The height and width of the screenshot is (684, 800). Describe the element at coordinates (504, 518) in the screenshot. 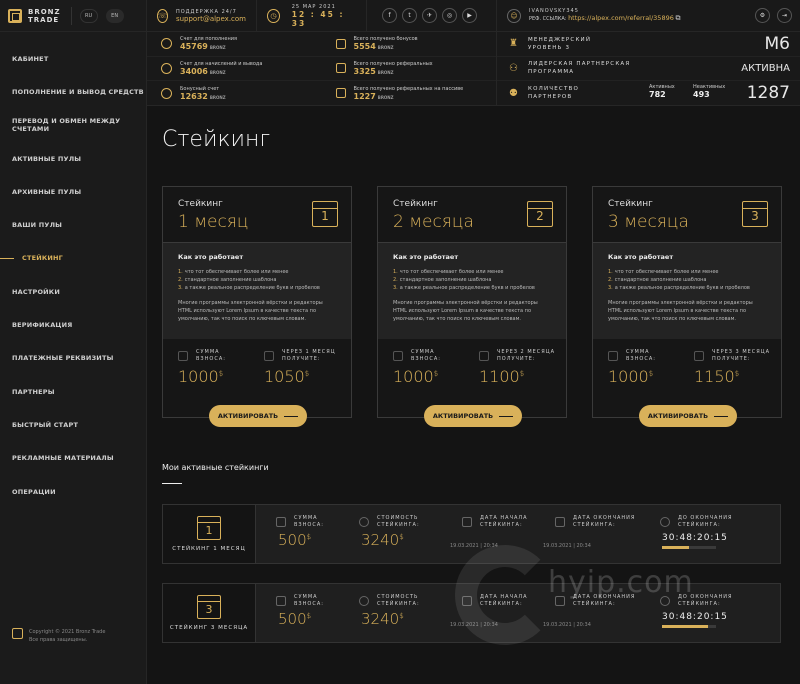

I see `cell-label: ДАТА НАЧАЛА` at that location.